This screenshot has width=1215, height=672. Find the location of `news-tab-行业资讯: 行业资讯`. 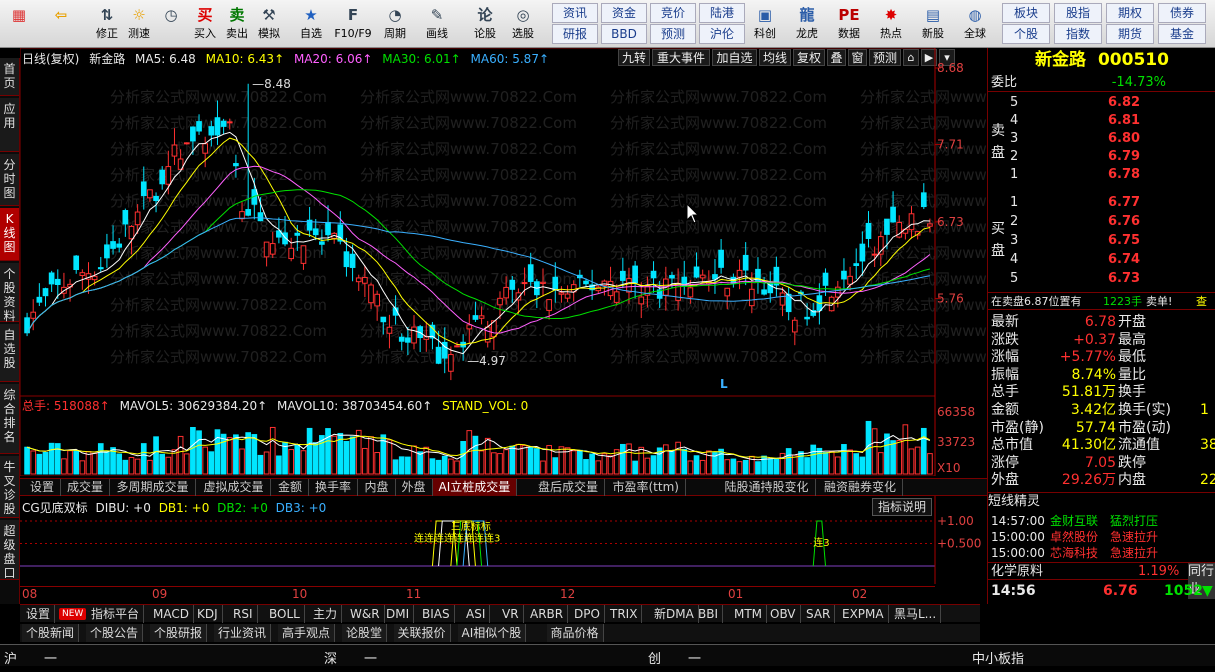

news-tab-行业资讯: 行业资讯 is located at coordinates (243, 633).